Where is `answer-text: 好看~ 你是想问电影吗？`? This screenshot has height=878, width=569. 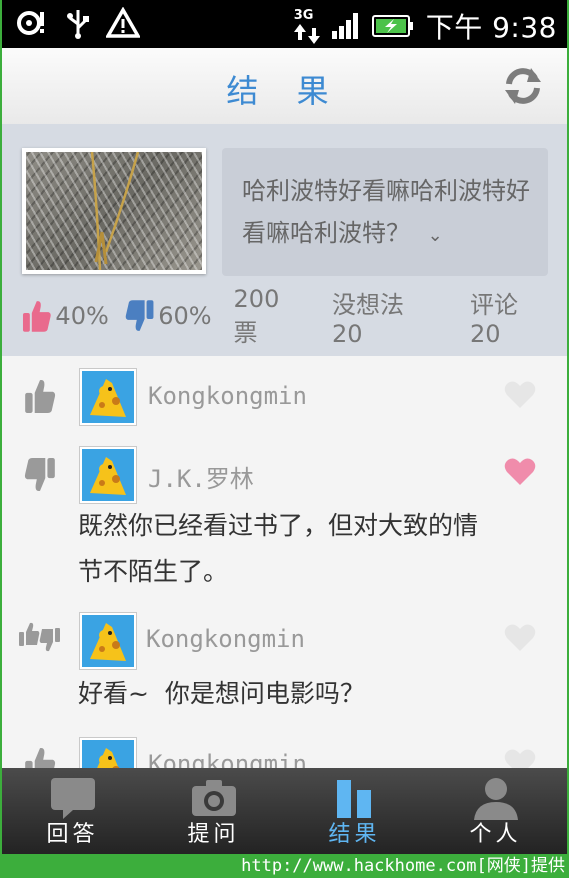
answer-text: 好看~ 你是想问电影吗？ is located at coordinates (221, 693).